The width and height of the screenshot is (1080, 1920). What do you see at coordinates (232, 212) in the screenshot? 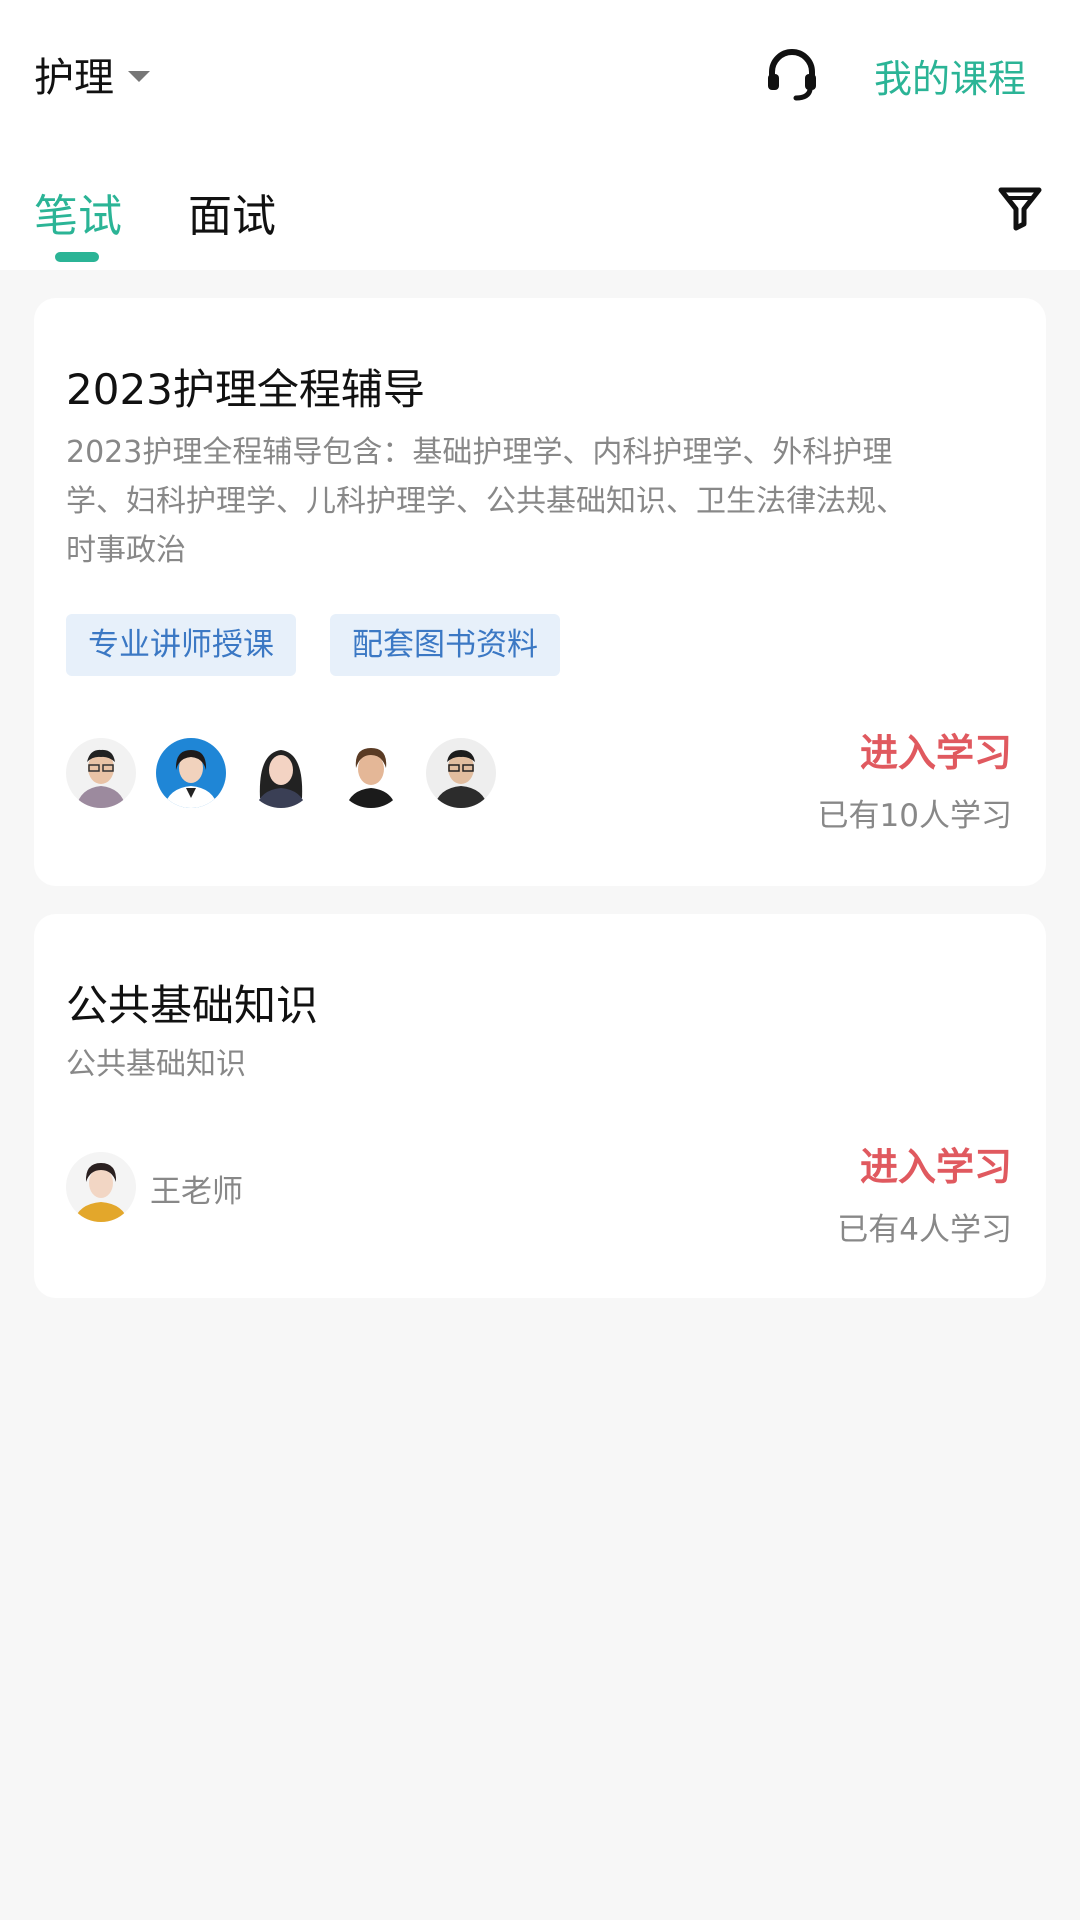
I see `tab-interview: 面试` at bounding box center [232, 212].